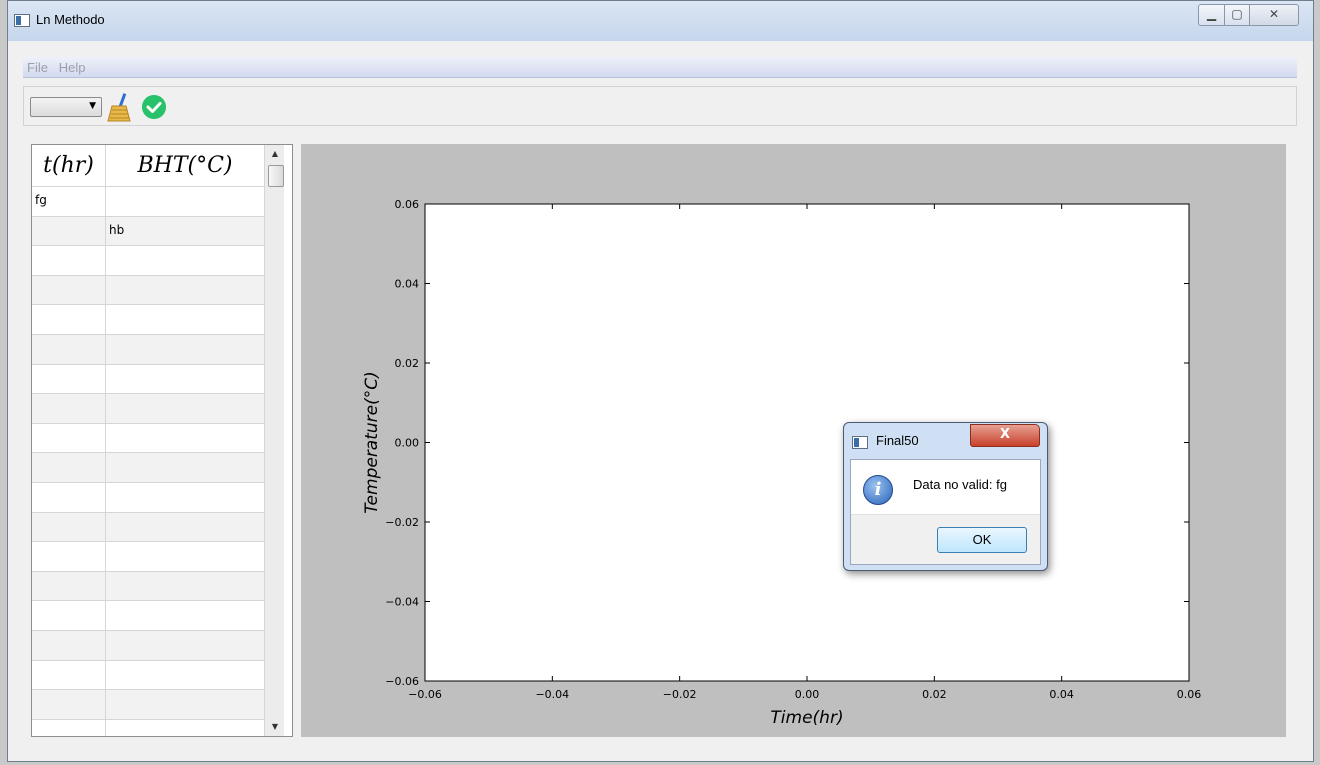  What do you see at coordinates (154, 107) in the screenshot?
I see `check-icon` at bounding box center [154, 107].